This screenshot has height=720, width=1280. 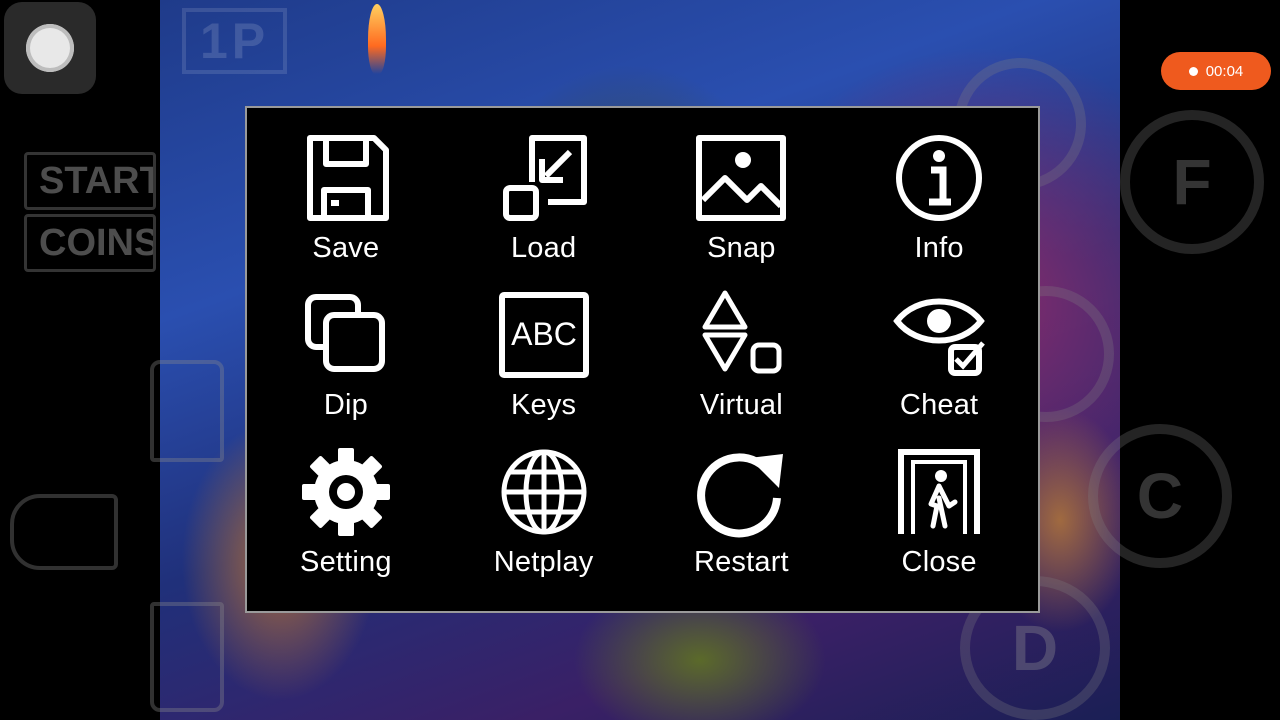 I want to click on assistive-home-button, so click(x=50, y=48).